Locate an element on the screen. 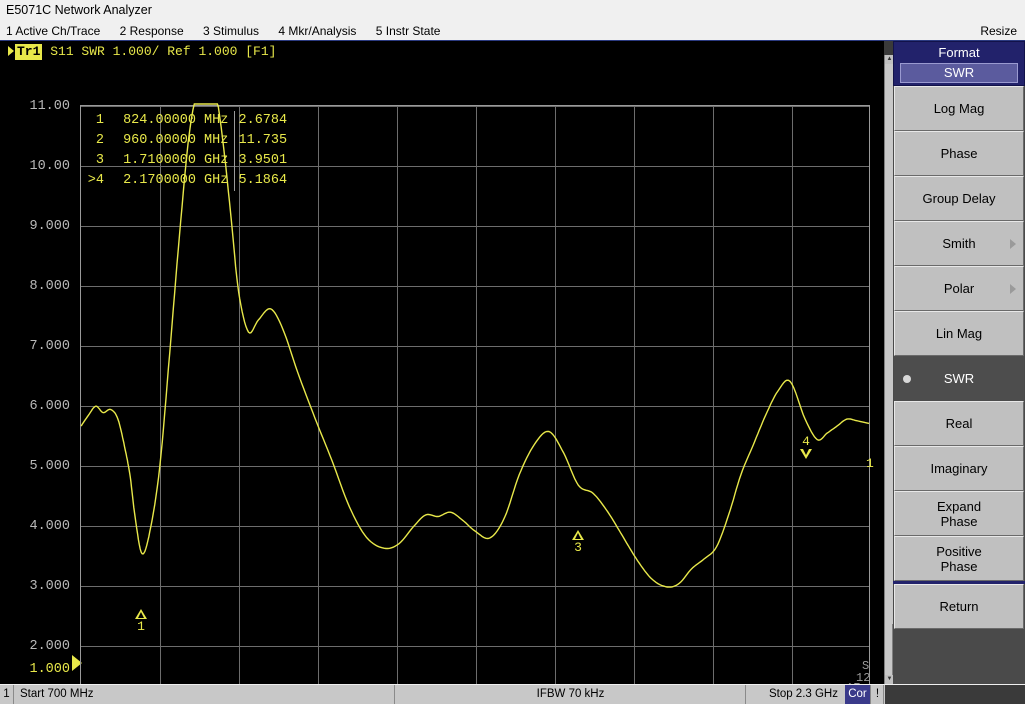 This screenshot has height=704, width=1025. softkey-smith: Smith is located at coordinates (959, 243).